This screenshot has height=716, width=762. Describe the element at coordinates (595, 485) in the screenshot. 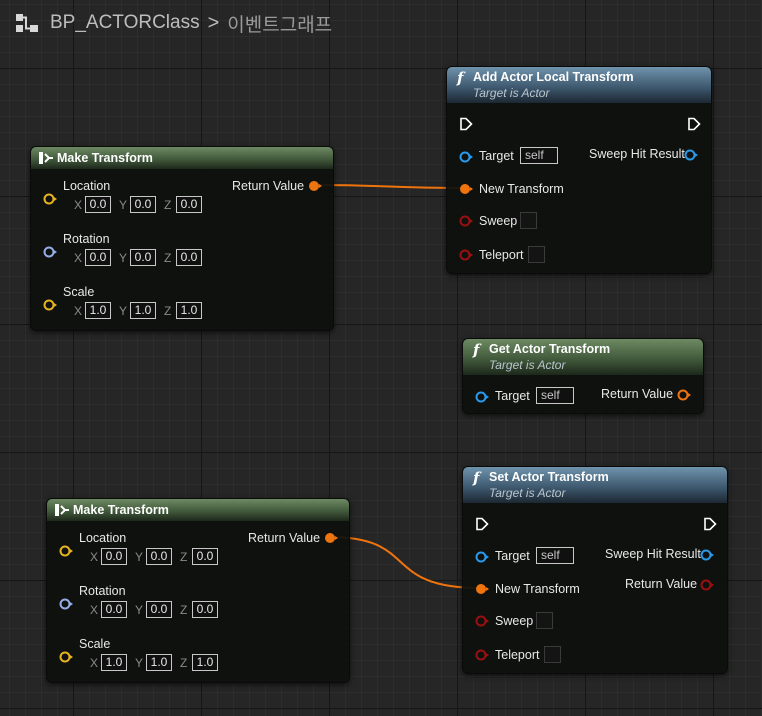

I see `node-header: f Set Actor Transform Target is Actor` at that location.